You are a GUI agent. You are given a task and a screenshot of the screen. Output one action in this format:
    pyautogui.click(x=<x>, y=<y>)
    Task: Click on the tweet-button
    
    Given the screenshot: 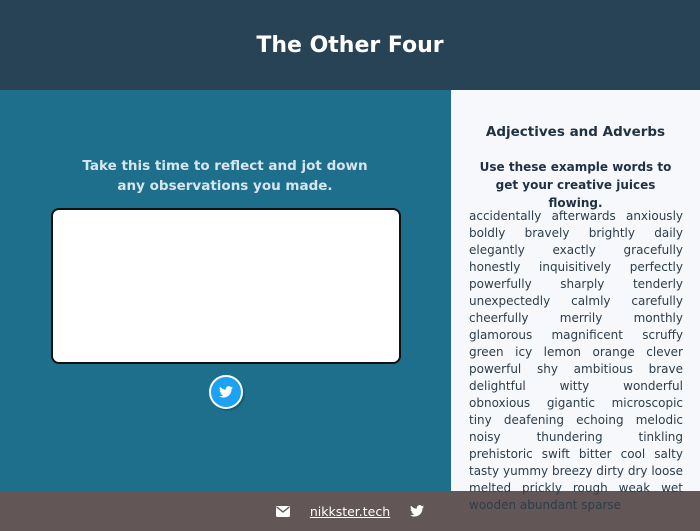 What is the action you would take?
    pyautogui.click(x=226, y=392)
    